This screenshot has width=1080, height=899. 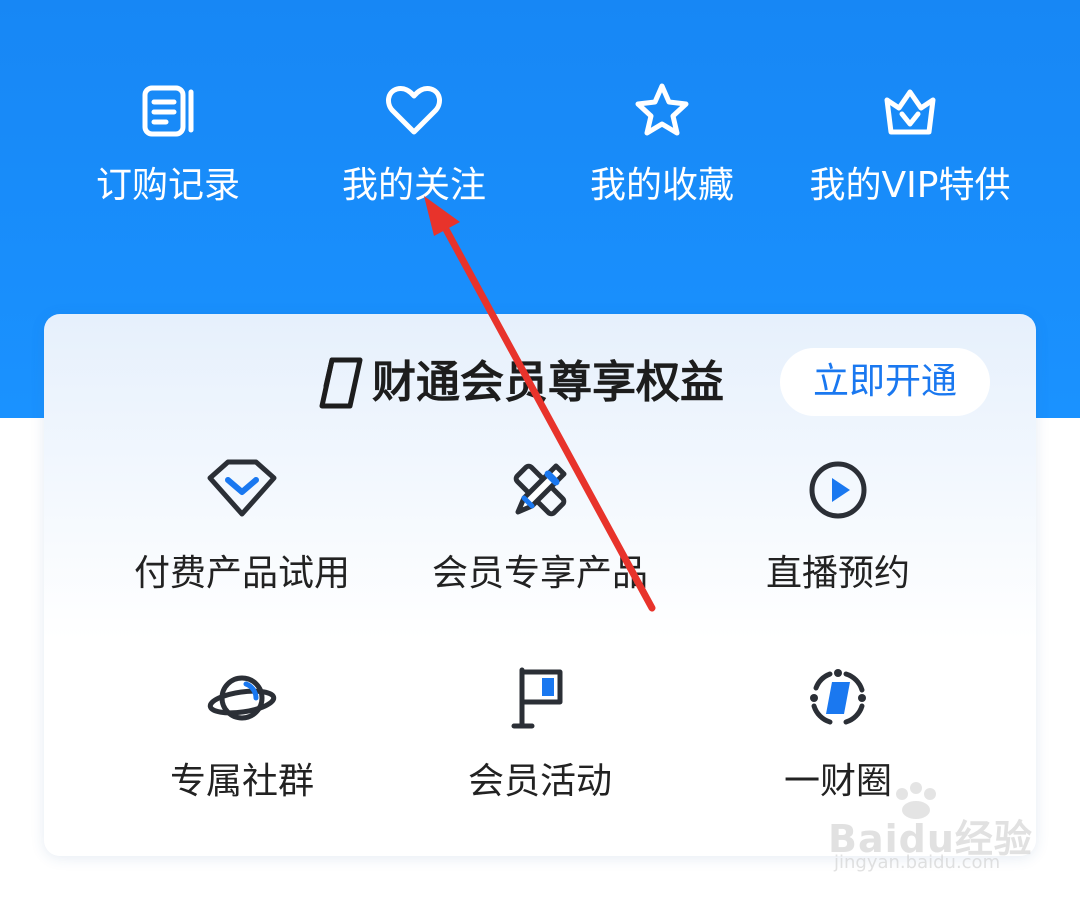 I want to click on quick-item-label: 我的收藏, so click(x=661, y=185).